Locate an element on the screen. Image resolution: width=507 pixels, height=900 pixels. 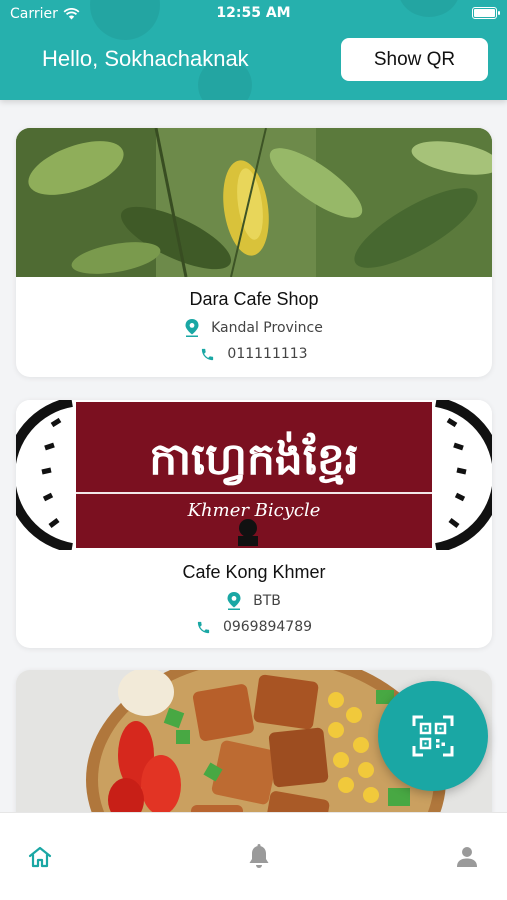
home-icon is located at coordinates (40, 857).